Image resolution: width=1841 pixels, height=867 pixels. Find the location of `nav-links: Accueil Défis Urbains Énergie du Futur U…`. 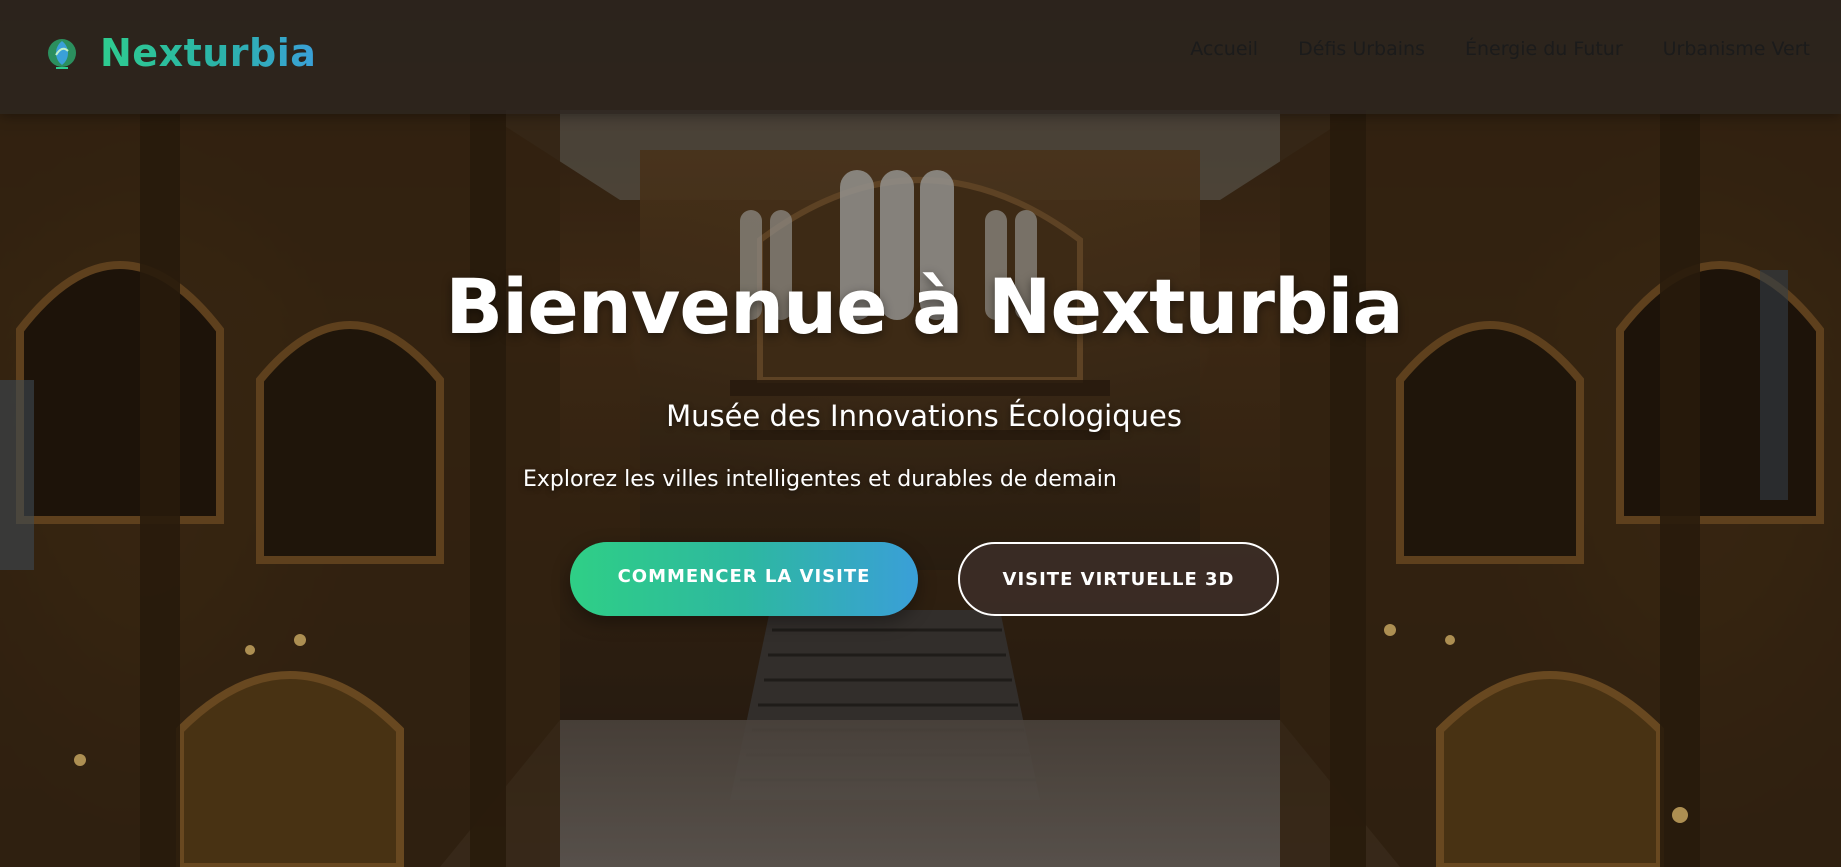

nav-links: Accueil Défis Urbains Énergie du Futur U… is located at coordinates (1500, 49).